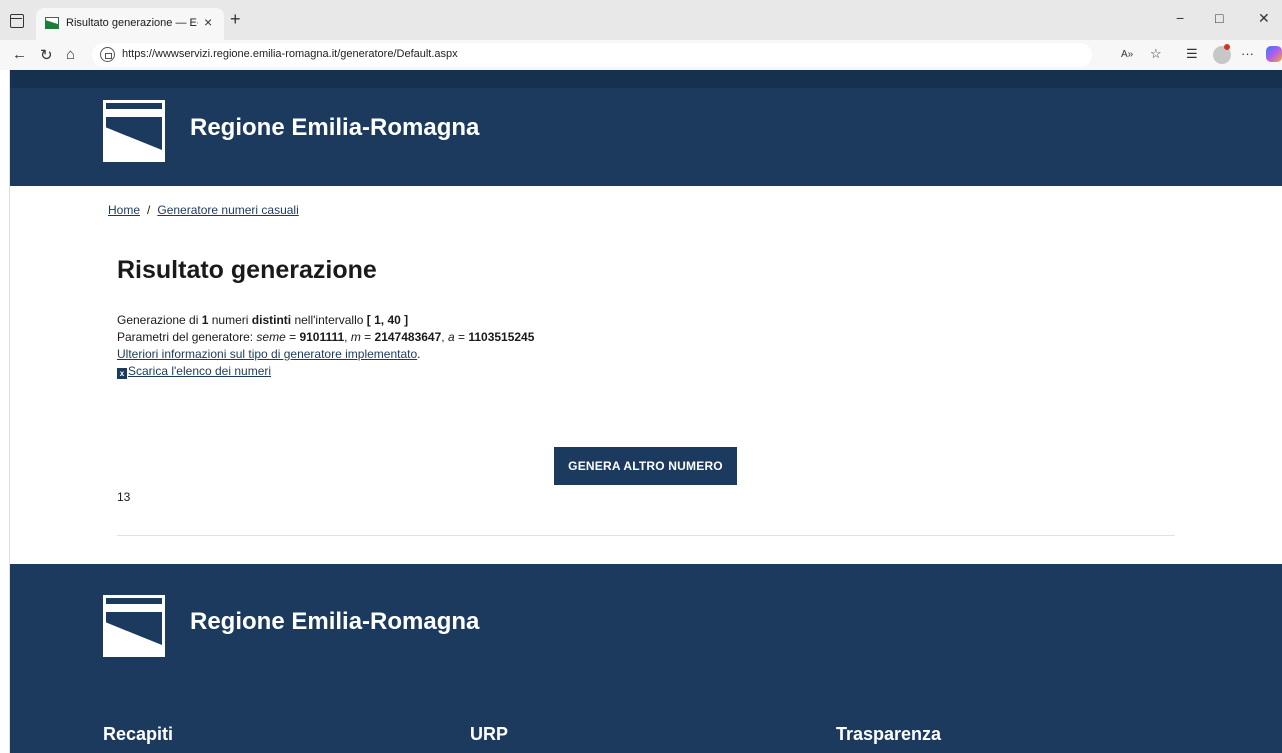 The height and width of the screenshot is (753, 1282). What do you see at coordinates (347, 337) in the screenshot?
I see `sep-1: ,` at bounding box center [347, 337].